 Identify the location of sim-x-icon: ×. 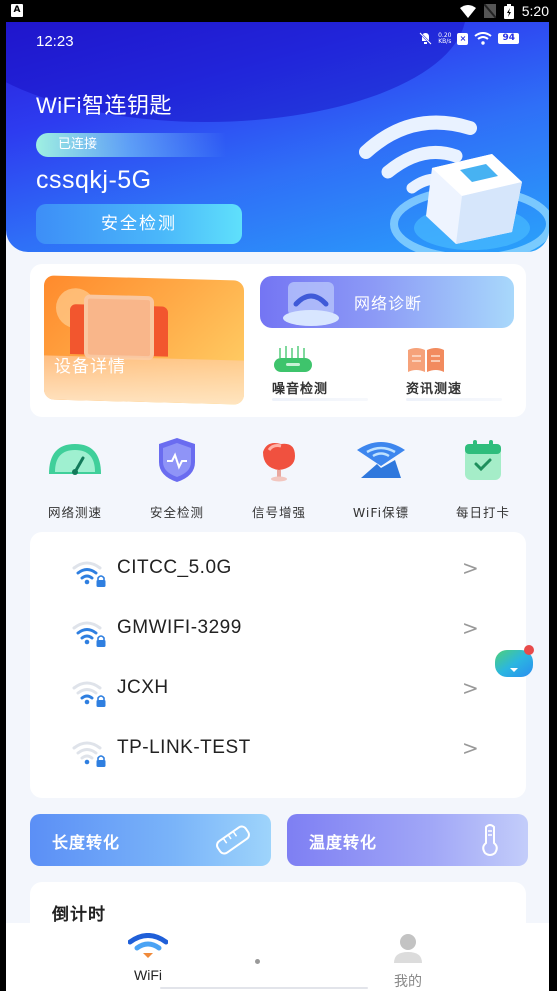
(463, 38).